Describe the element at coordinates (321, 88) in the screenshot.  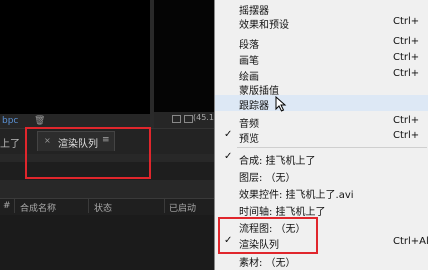
I see `menu-item-mask-interpolation: 蒙版插值` at that location.